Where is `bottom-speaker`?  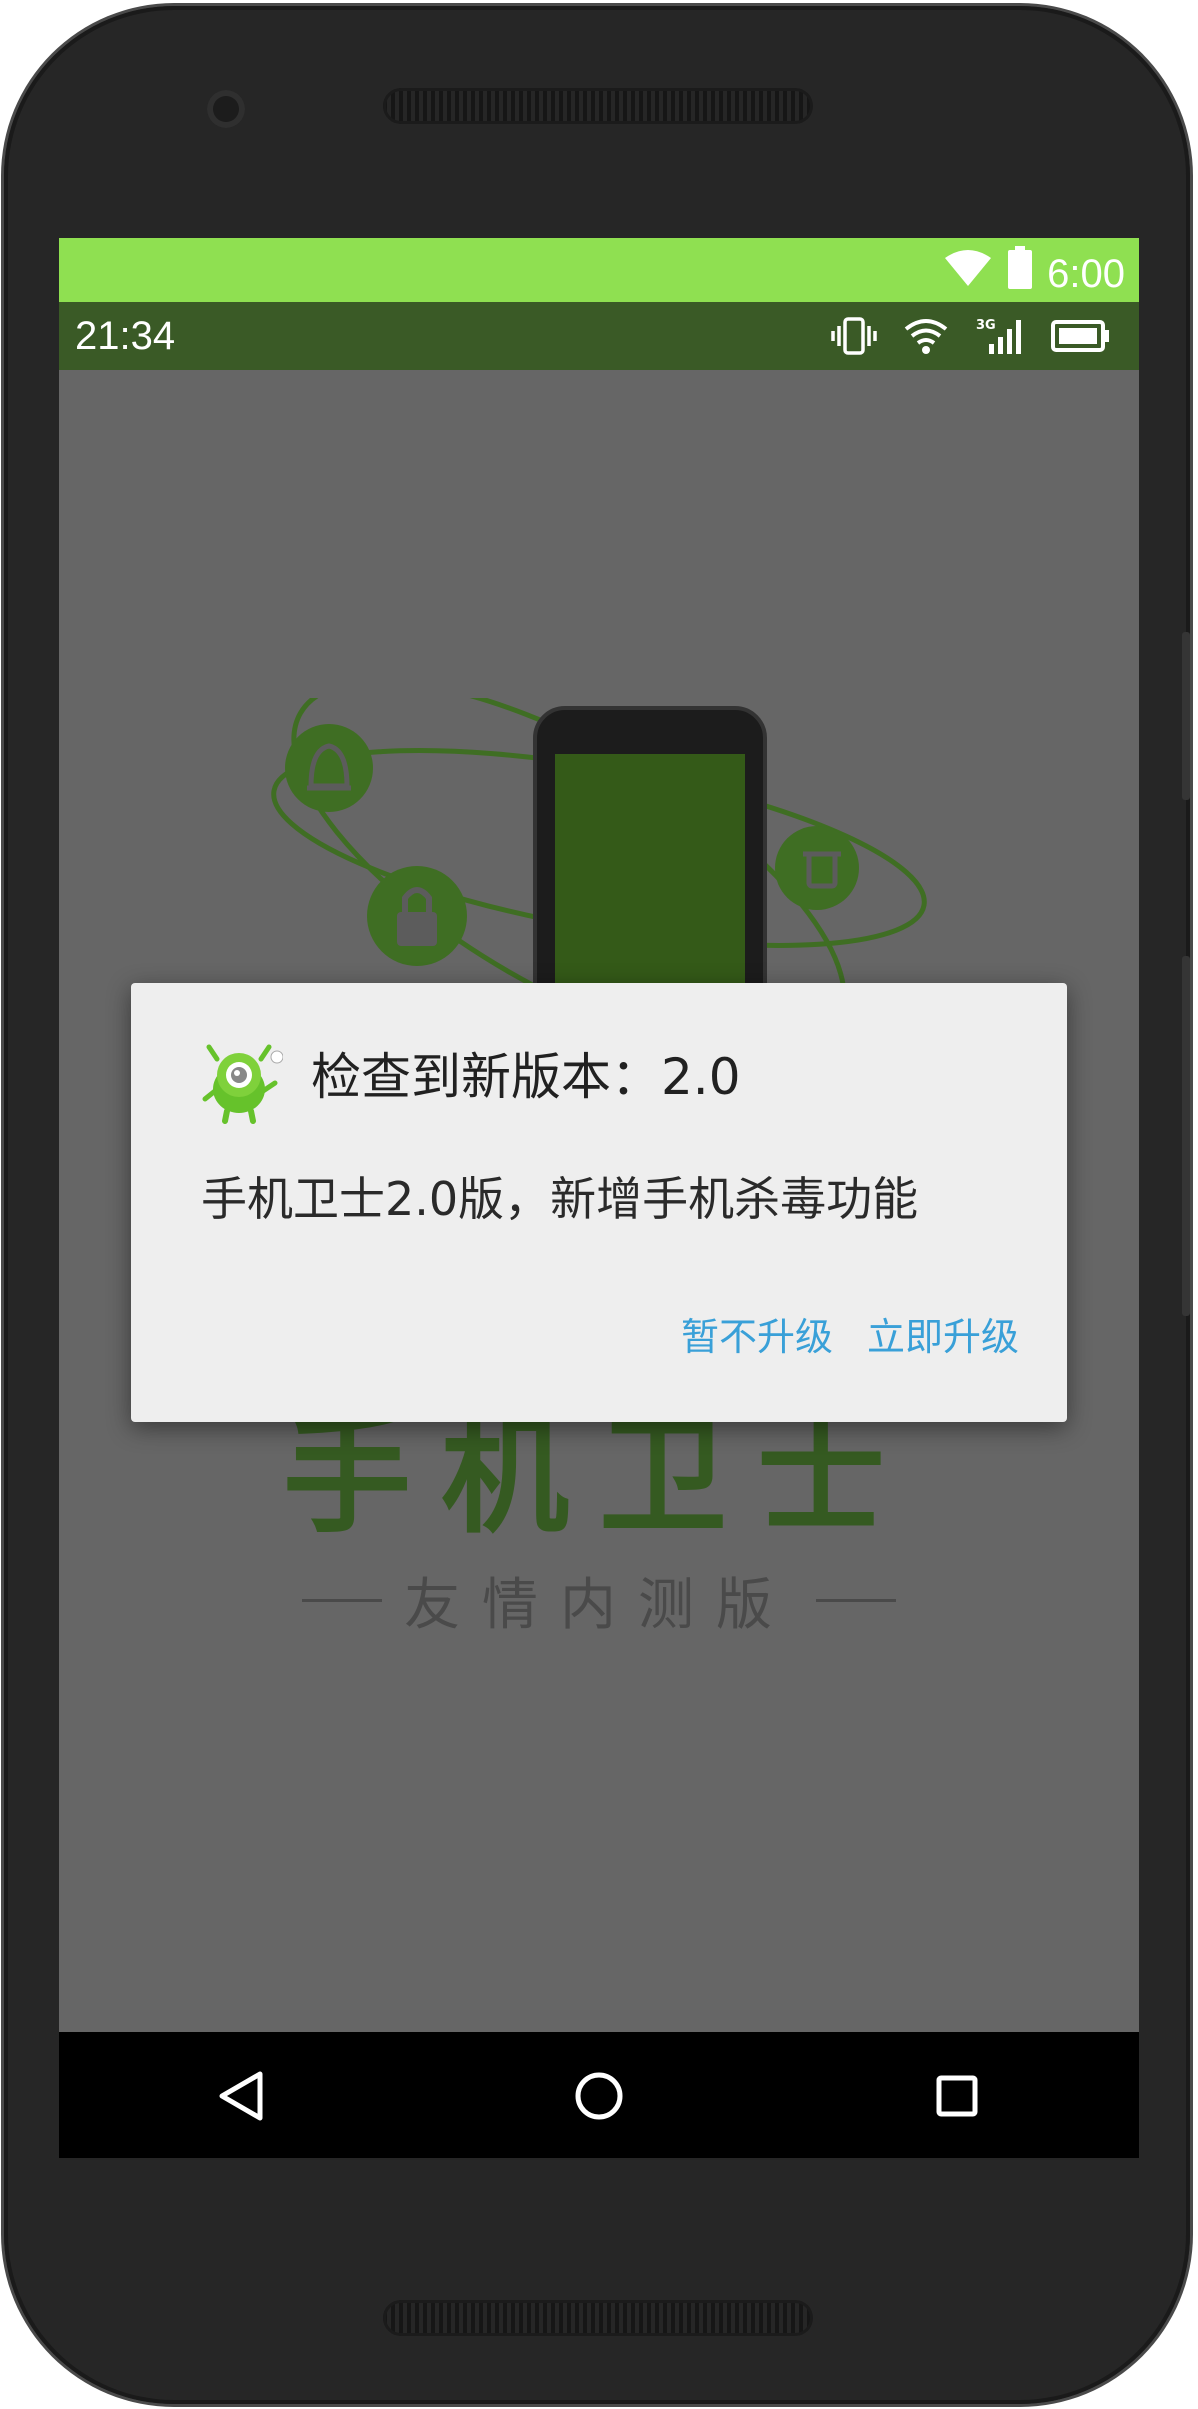 bottom-speaker is located at coordinates (598, 2318).